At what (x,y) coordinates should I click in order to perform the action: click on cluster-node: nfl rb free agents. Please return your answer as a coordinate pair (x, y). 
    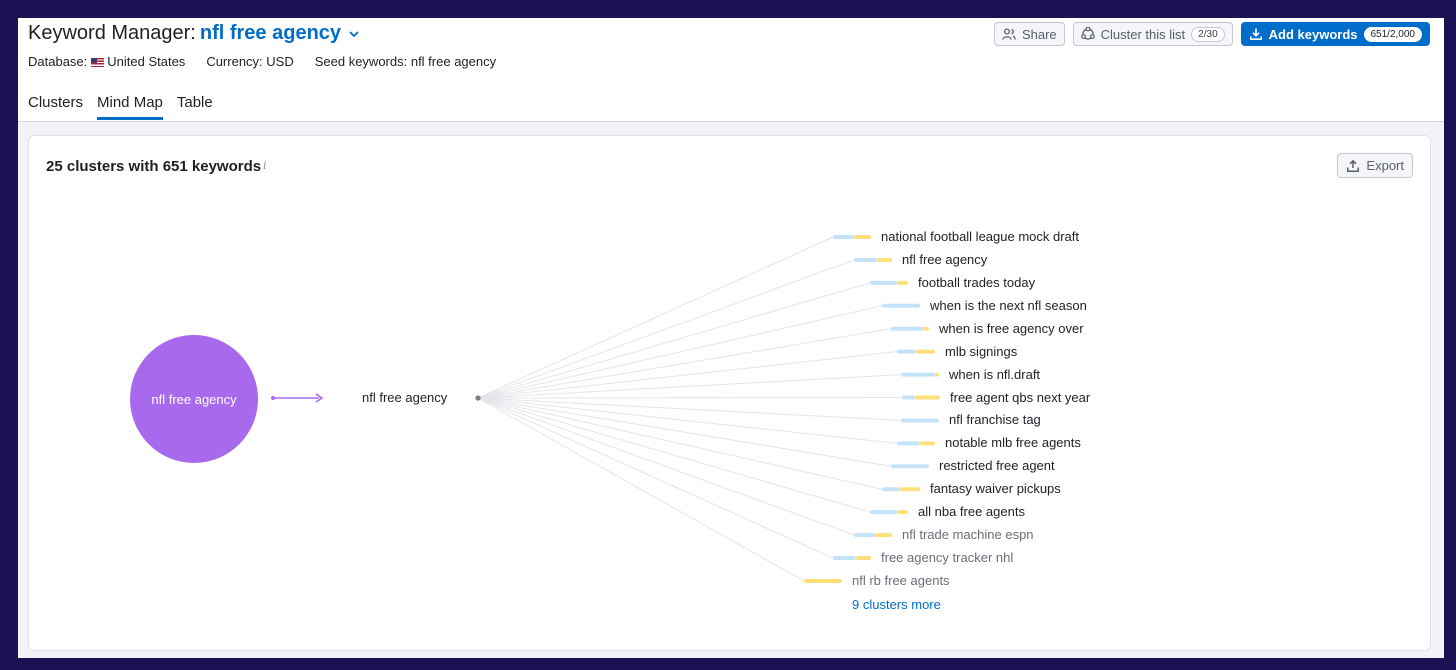
    Looking at the image, I should click on (901, 580).